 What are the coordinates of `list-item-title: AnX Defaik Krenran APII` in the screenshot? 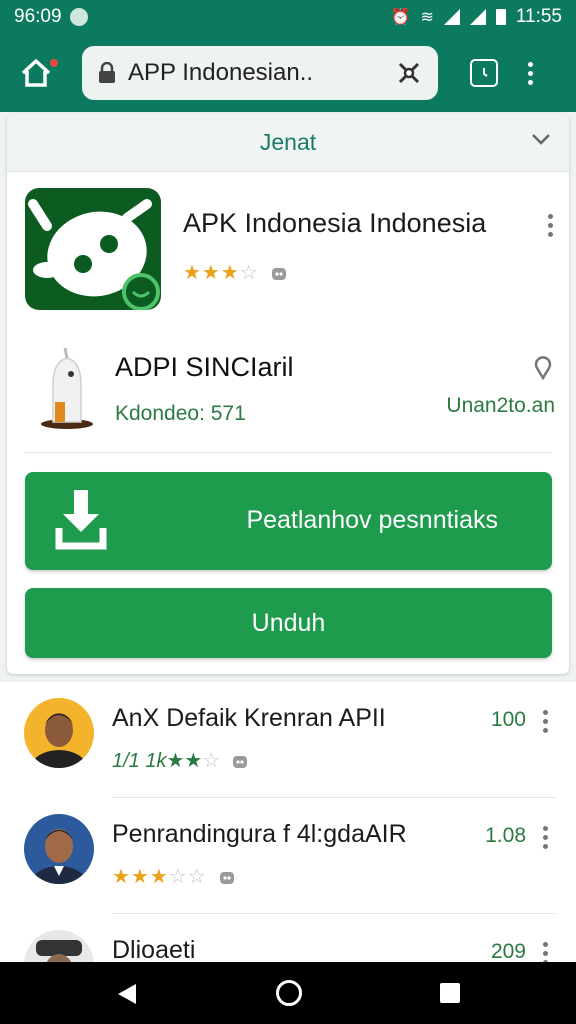 It's located at (249, 718).